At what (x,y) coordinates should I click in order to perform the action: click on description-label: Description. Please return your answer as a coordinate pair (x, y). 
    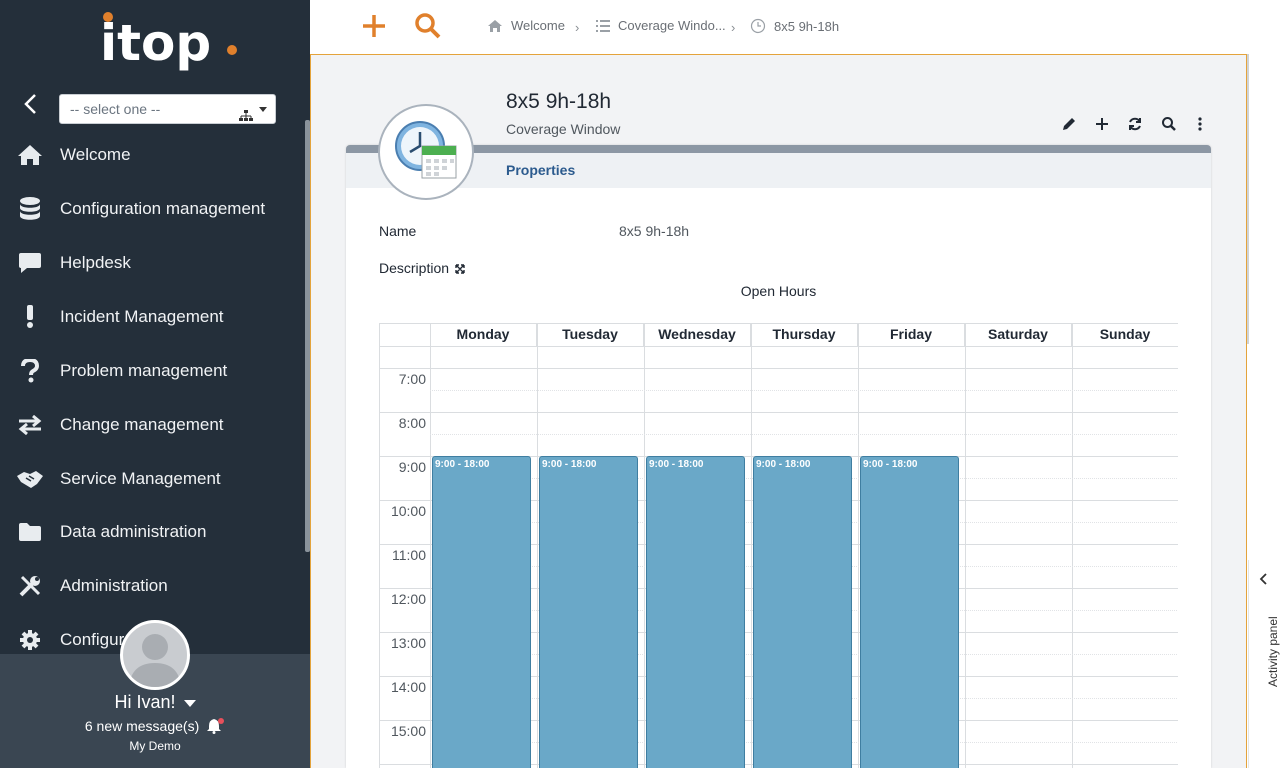
    Looking at the image, I should click on (422, 268).